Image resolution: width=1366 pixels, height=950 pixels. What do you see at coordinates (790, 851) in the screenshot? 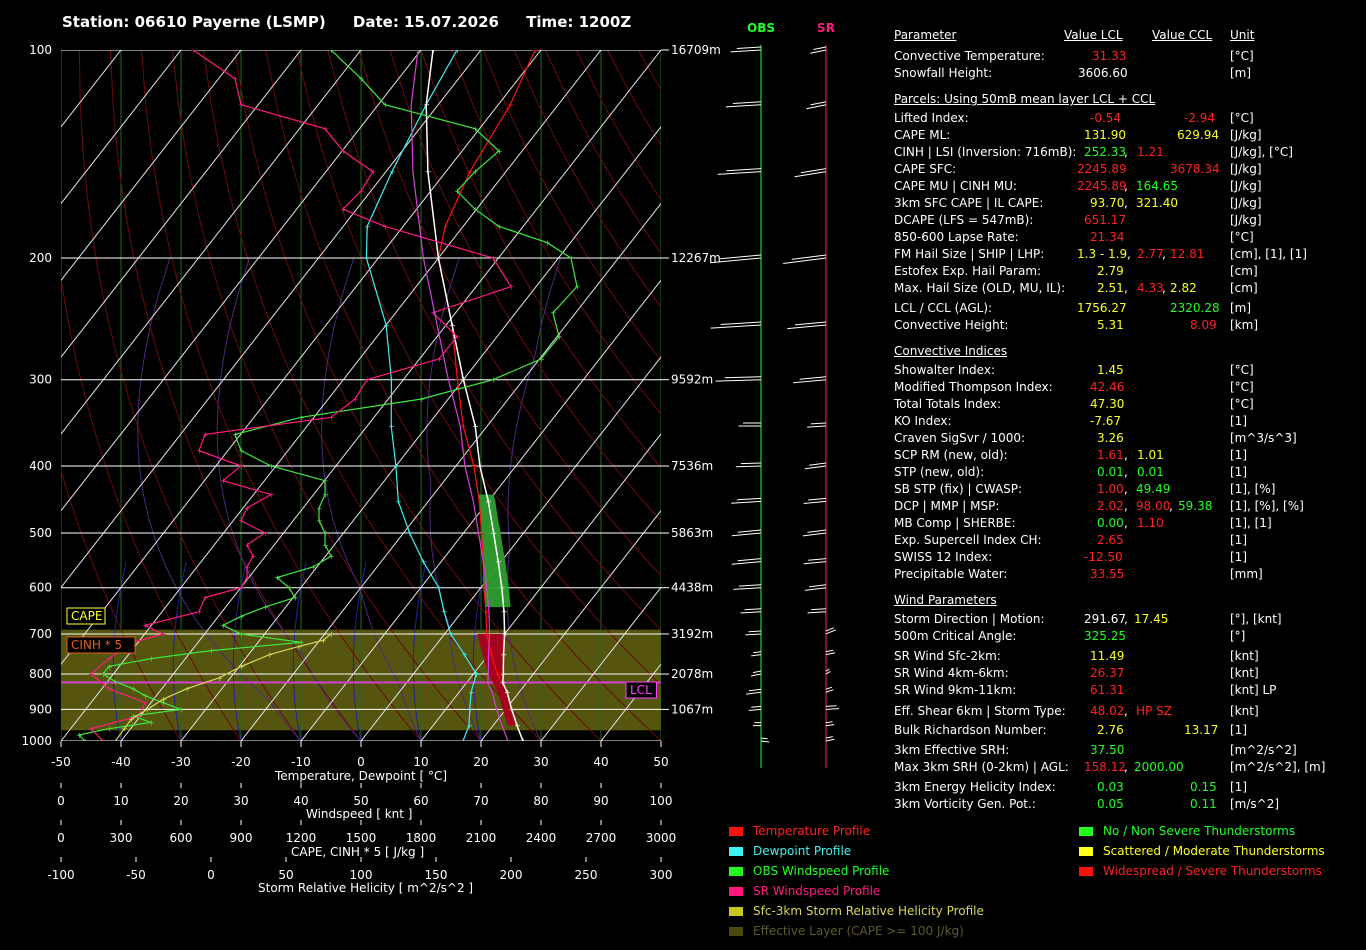
I see `legend-item: Dewpoint Profile` at bounding box center [790, 851].